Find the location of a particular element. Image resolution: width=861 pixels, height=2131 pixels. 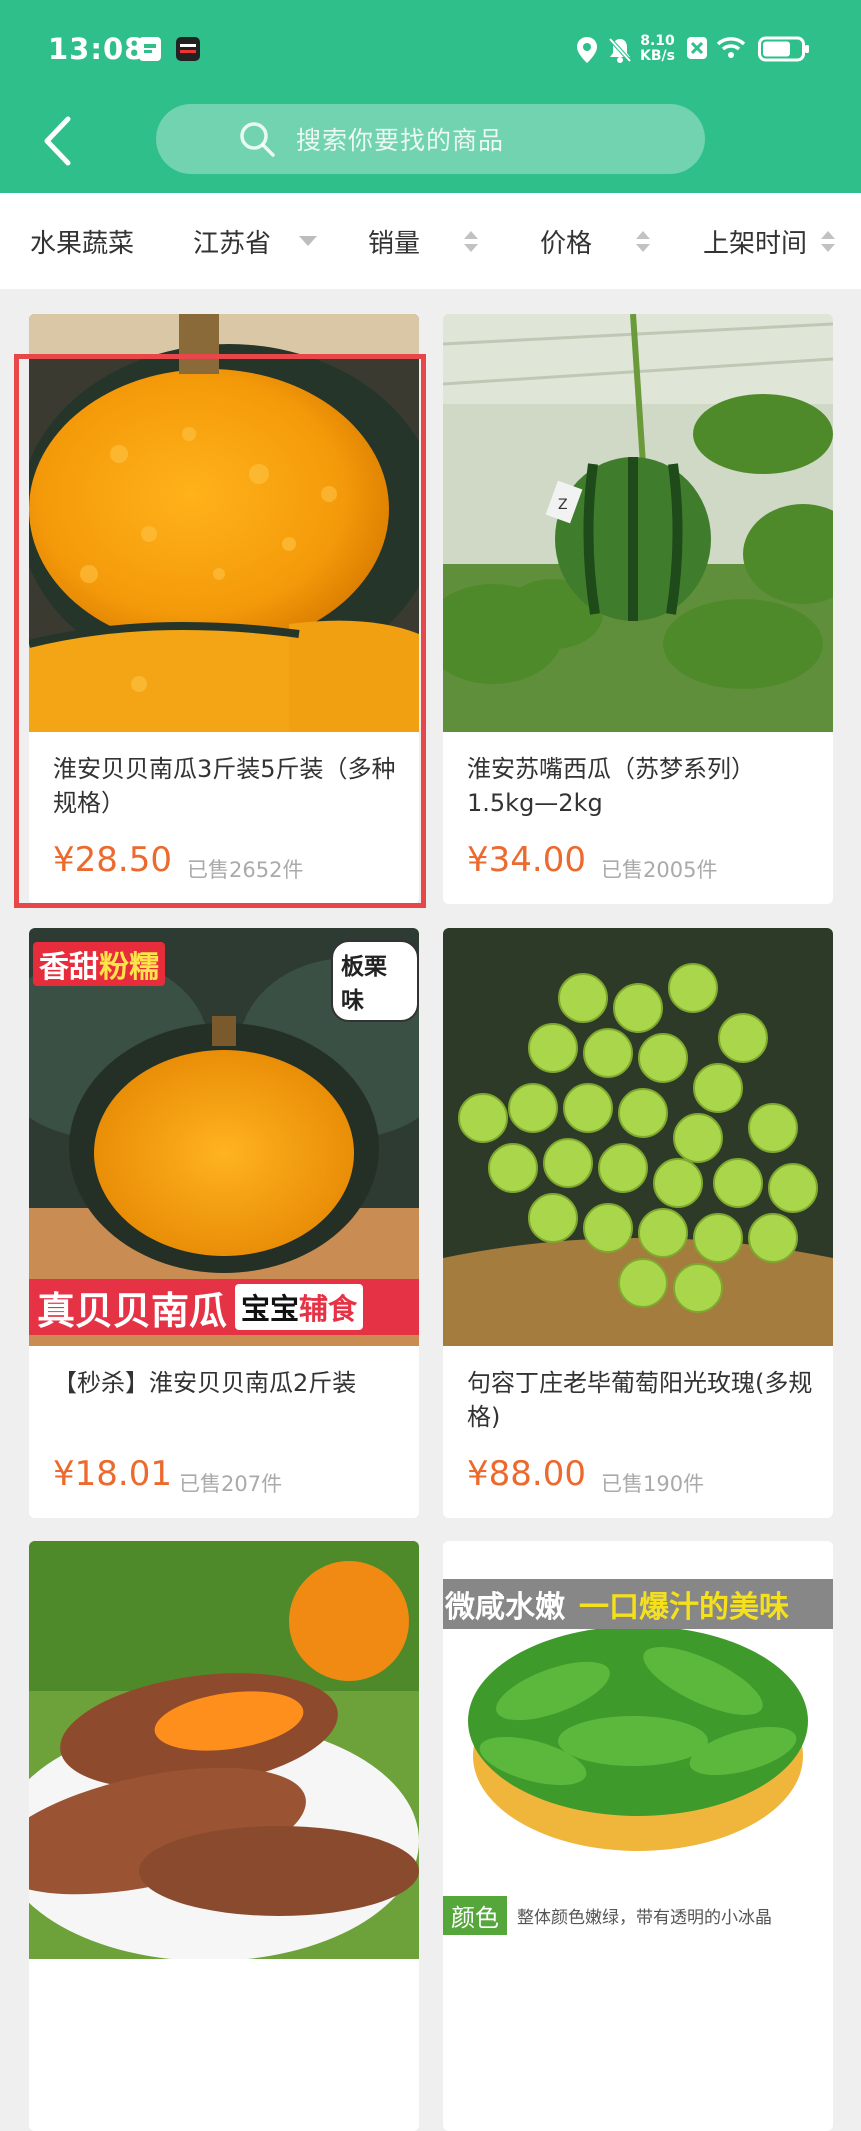

mute-bell-icon is located at coordinates (620, 50).